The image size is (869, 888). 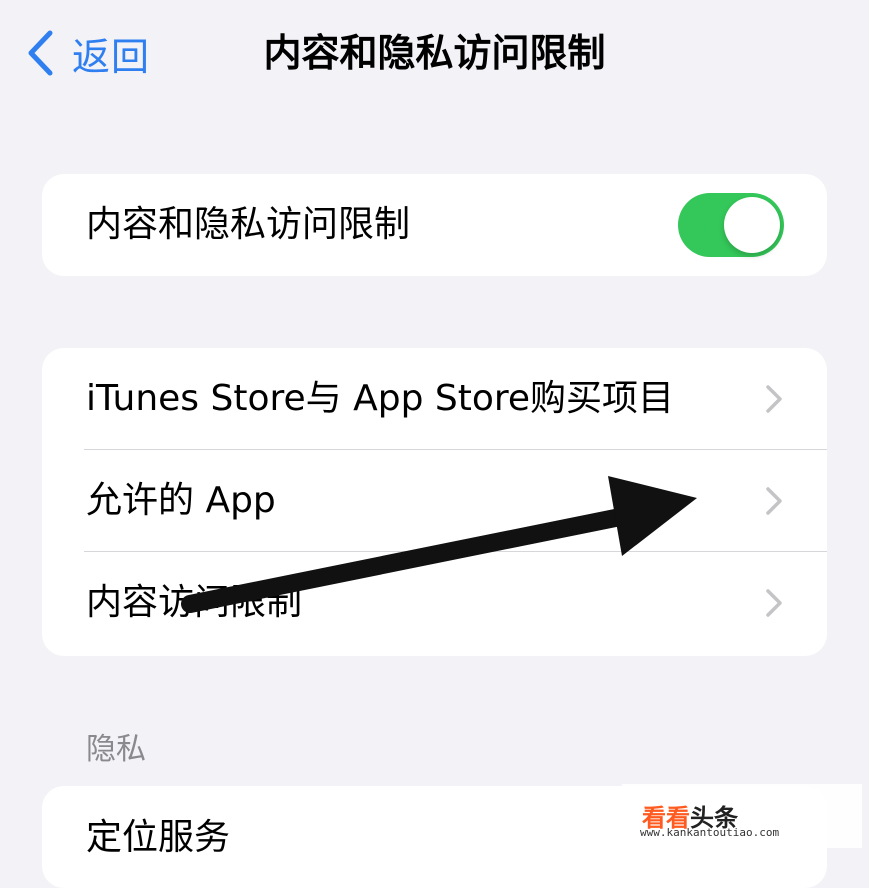 What do you see at coordinates (194, 602) in the screenshot?
I see `list-item-label: 内容访问限制` at bounding box center [194, 602].